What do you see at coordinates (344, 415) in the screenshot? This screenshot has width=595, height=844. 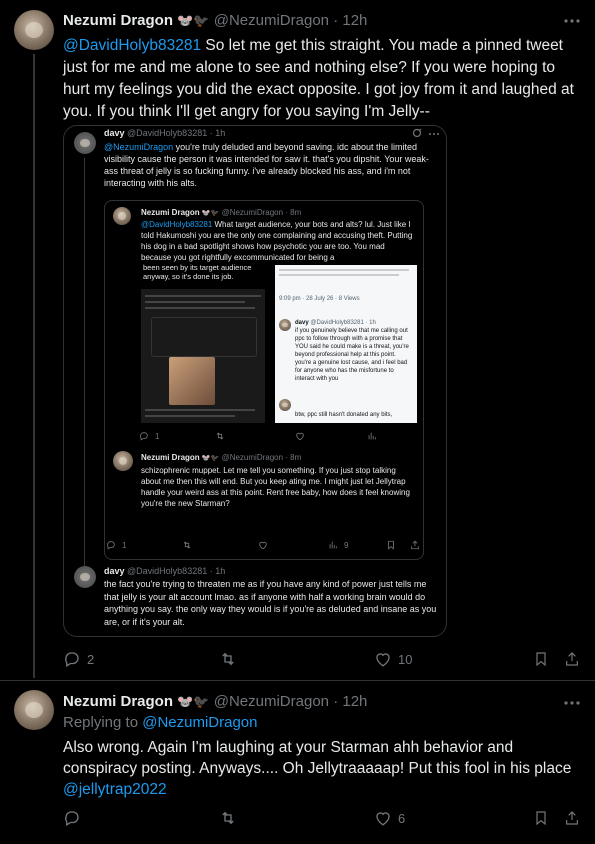 I see `screenshot-reply2-text: btw, ppc still hasn't donated any bits,` at bounding box center [344, 415].